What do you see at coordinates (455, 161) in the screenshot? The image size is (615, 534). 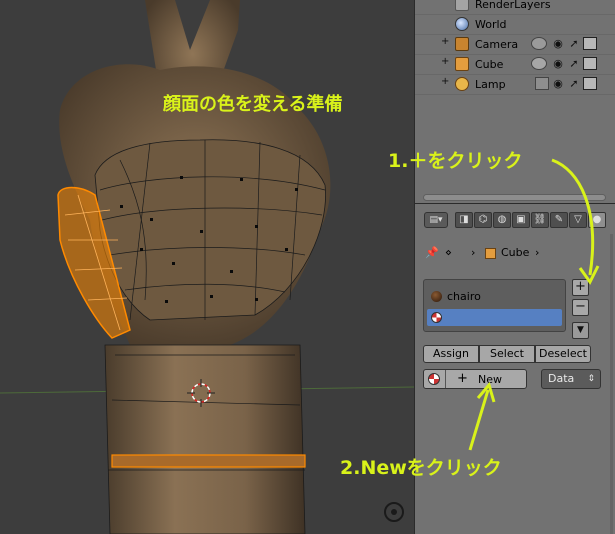 I see `annotation-step1: 1.＋をクリック` at bounding box center [455, 161].